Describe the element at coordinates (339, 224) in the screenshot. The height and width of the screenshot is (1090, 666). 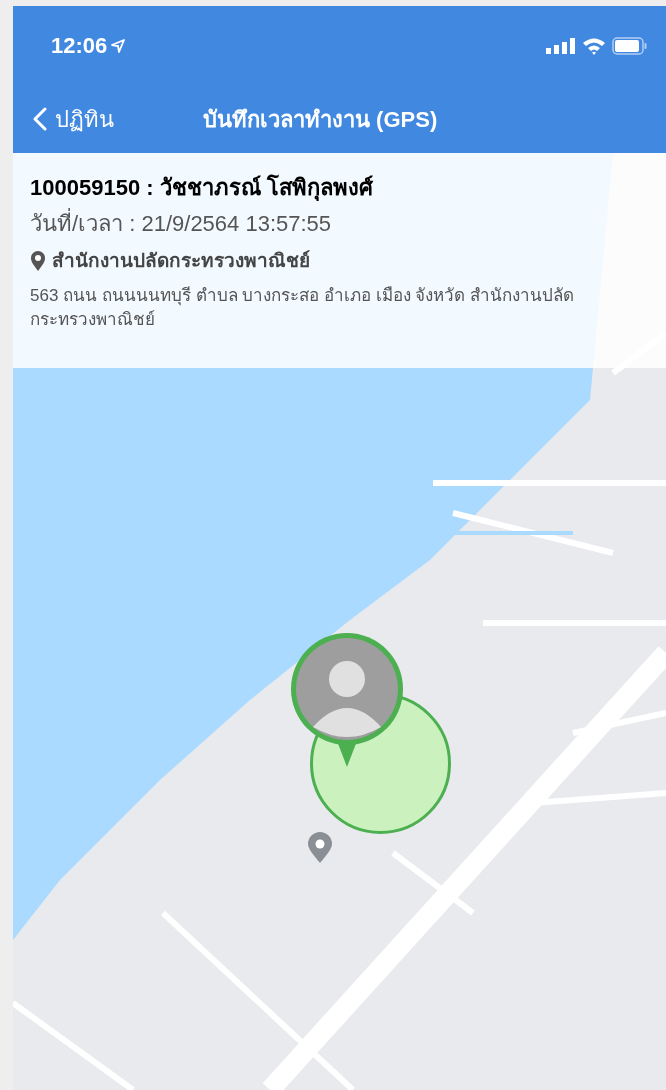
I see `date-time: วันที่/เวลา : 21/9/2564 13:57:55` at that location.